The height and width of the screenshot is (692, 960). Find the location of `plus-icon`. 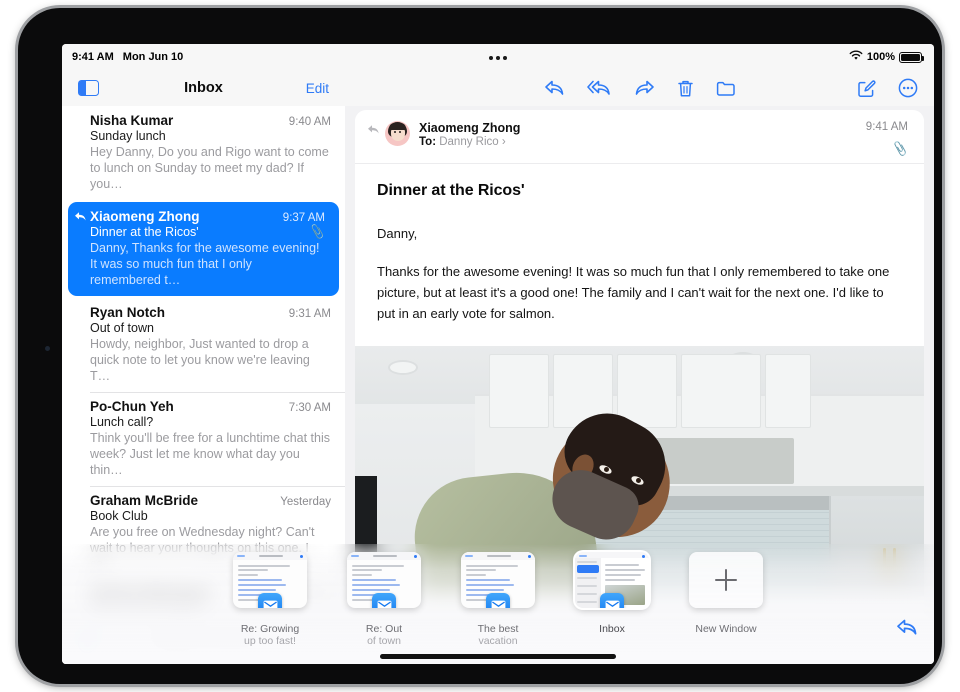

plus-icon is located at coordinates (726, 580).